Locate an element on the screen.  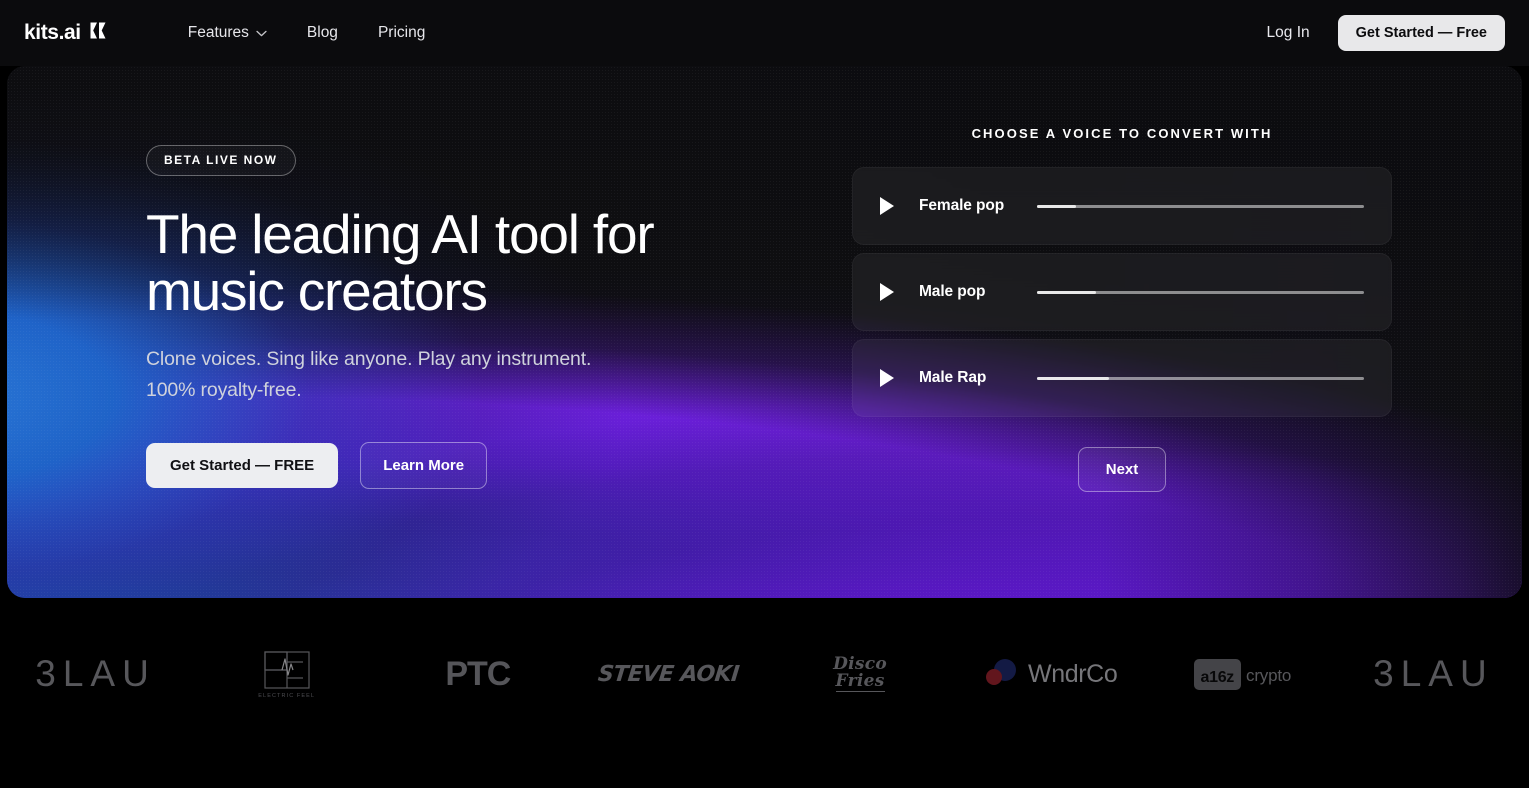
voice-picker-footer: Next is located at coordinates (1122, 469).